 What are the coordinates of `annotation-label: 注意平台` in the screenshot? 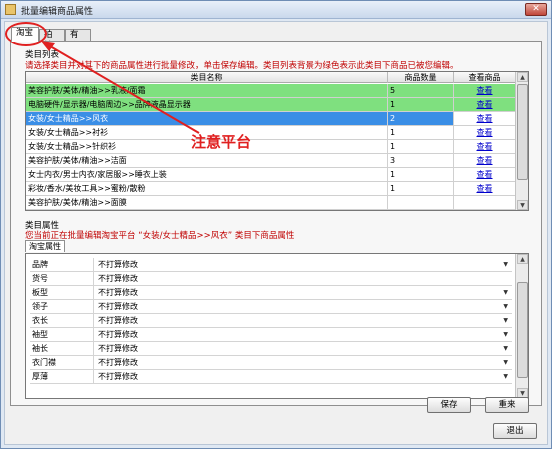 It's located at (221, 142).